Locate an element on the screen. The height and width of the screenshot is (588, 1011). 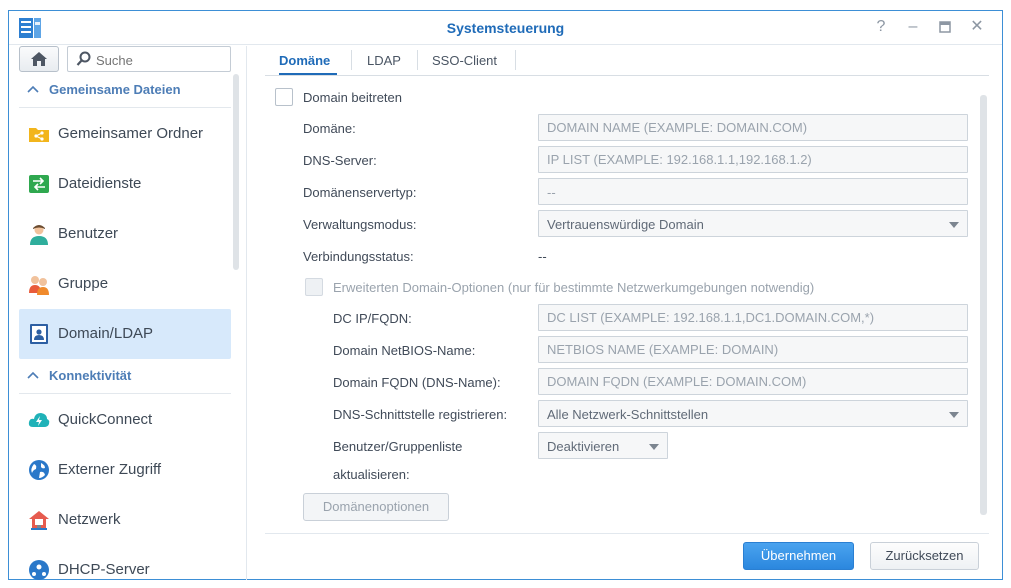
sidebar-item-group: Gruppe is located at coordinates (125, 284).